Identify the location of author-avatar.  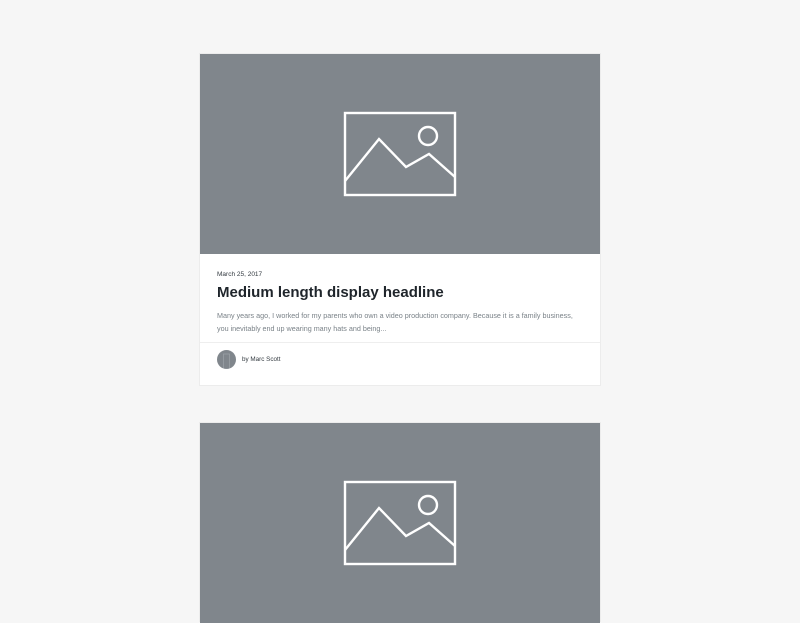
(226, 359).